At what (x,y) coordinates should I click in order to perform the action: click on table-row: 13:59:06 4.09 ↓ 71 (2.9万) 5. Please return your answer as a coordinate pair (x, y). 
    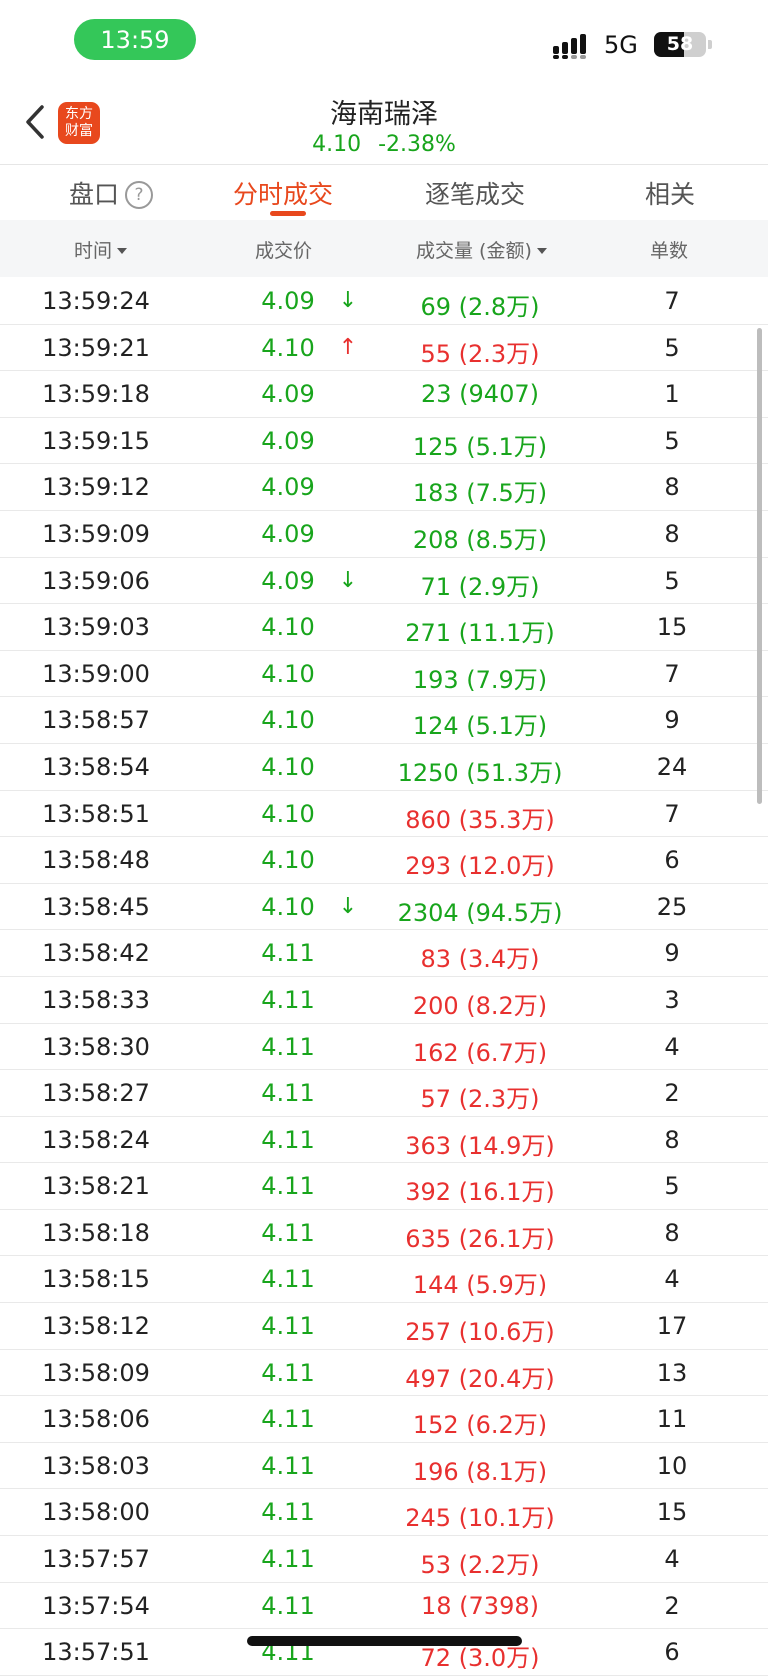
    Looking at the image, I should click on (384, 581).